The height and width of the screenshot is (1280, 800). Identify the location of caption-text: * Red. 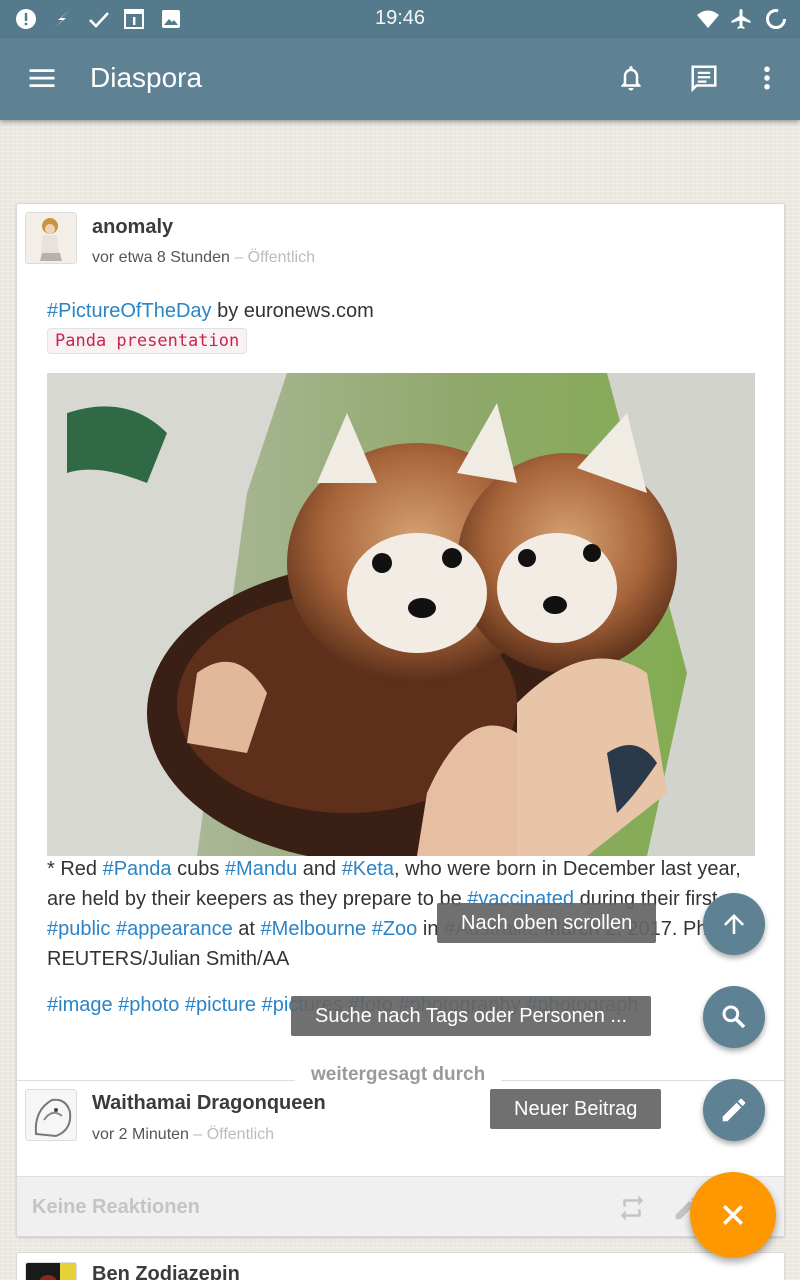
(75, 869).